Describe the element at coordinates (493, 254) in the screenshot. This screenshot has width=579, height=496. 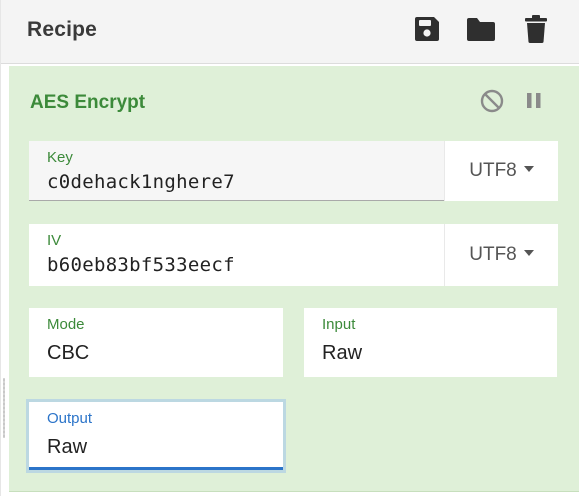
I see `iv-encoding-value: UTF8` at that location.